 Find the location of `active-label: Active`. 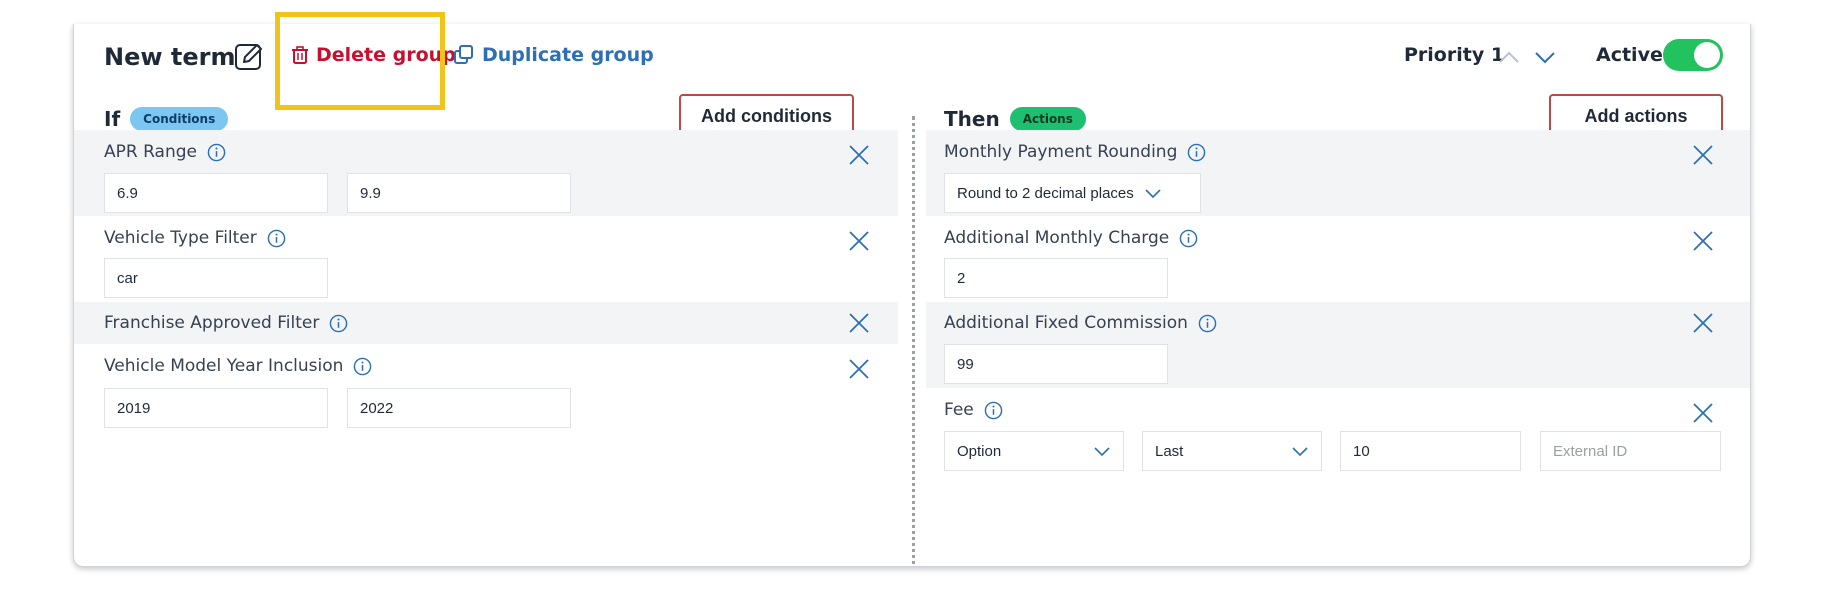

active-label: Active is located at coordinates (1629, 55).